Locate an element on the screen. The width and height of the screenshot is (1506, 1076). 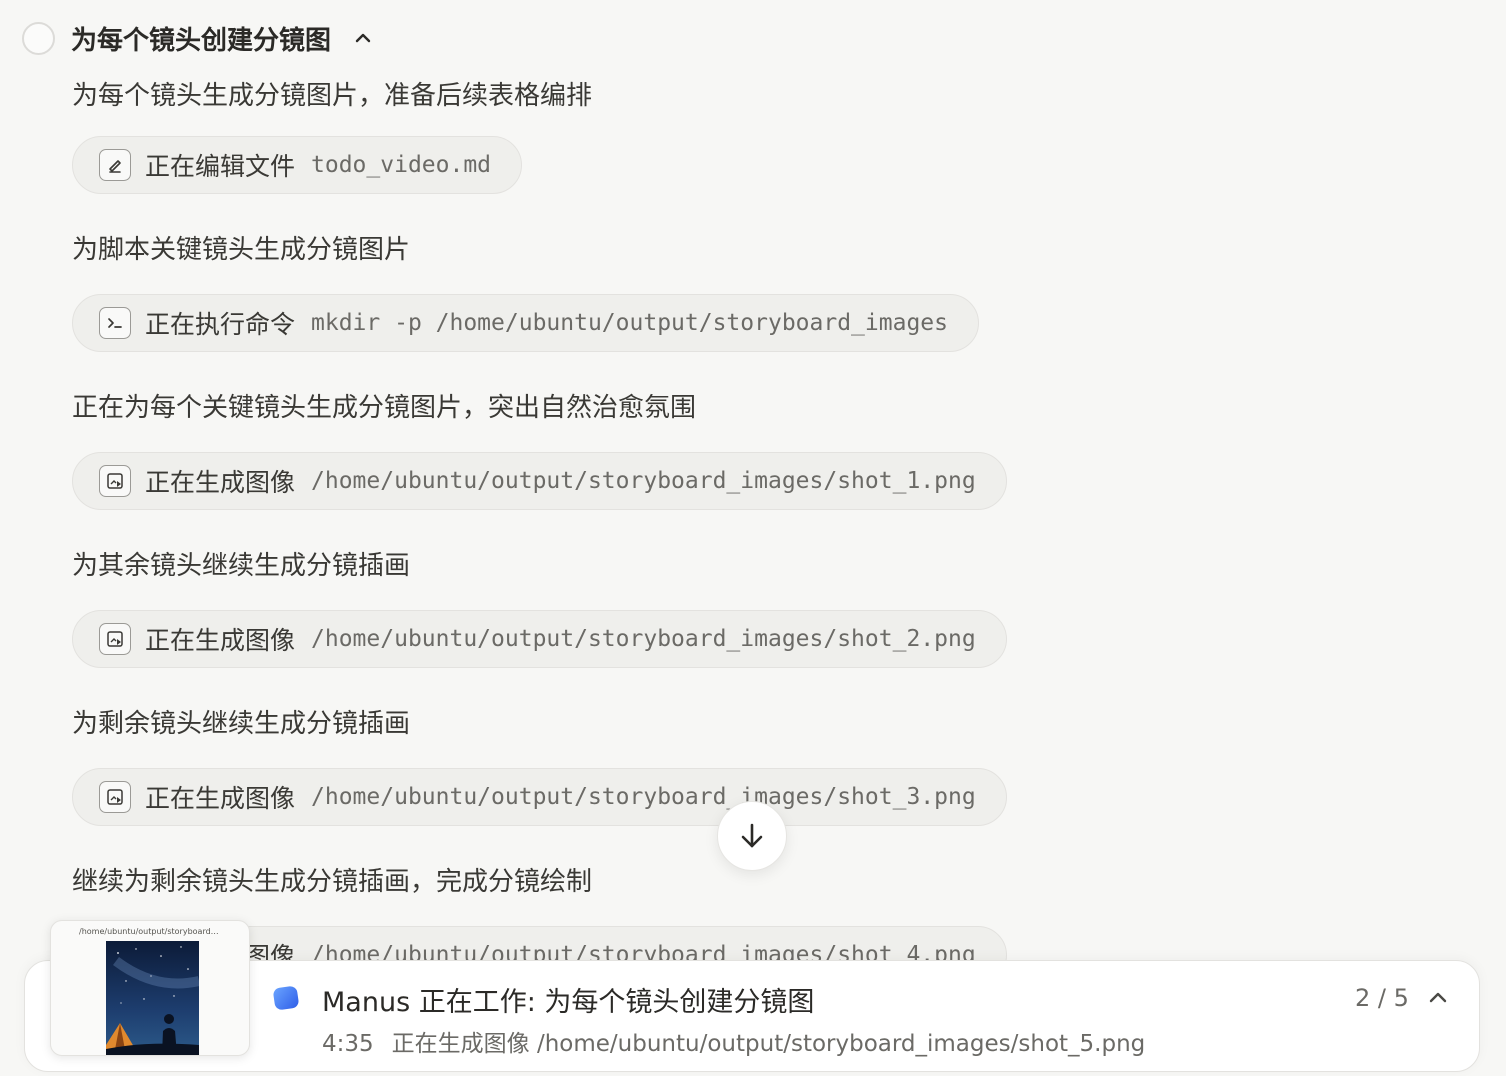
edit-icon is located at coordinates (115, 165).